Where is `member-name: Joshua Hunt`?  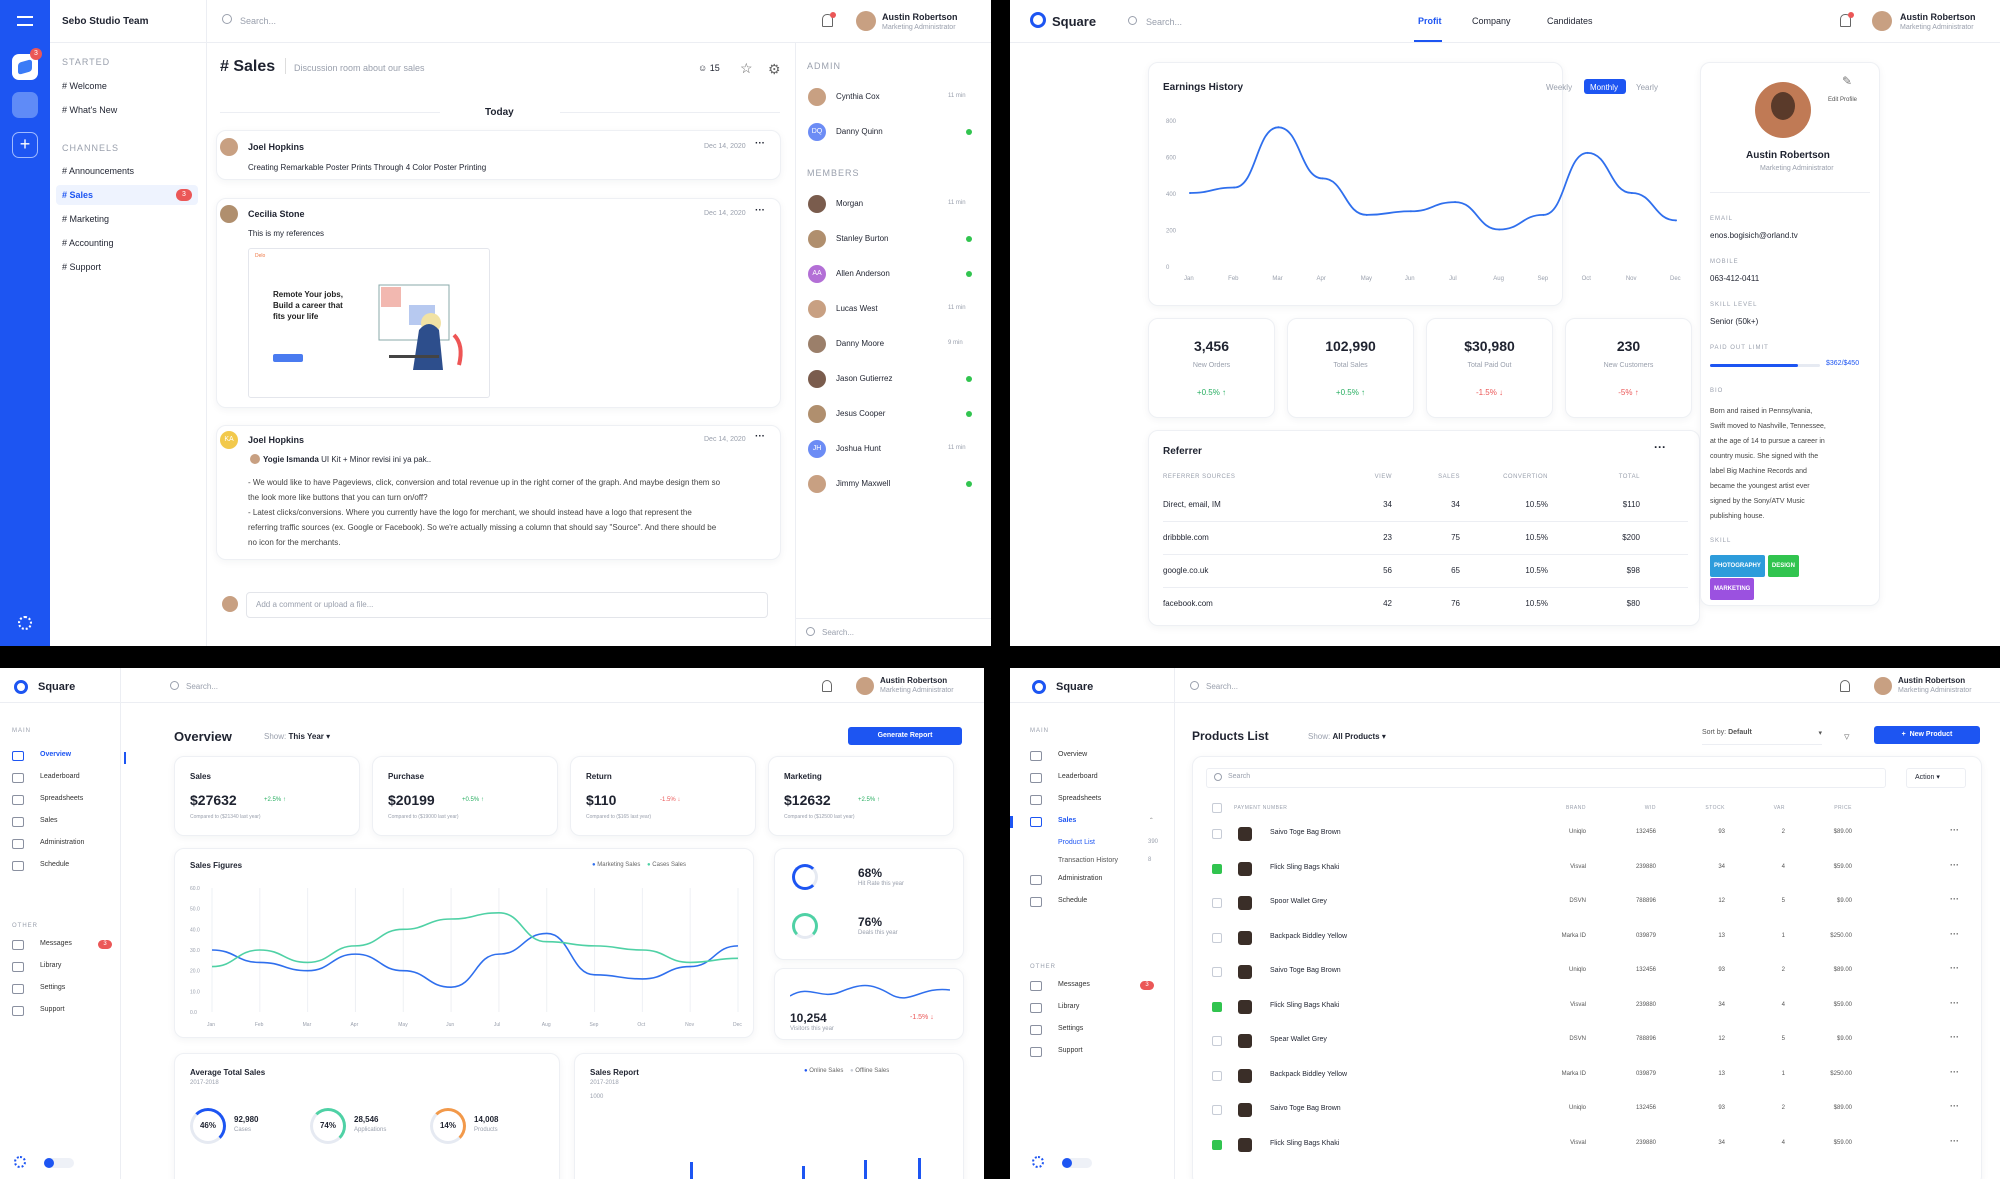
member-name: Joshua Hunt is located at coordinates (858, 448).